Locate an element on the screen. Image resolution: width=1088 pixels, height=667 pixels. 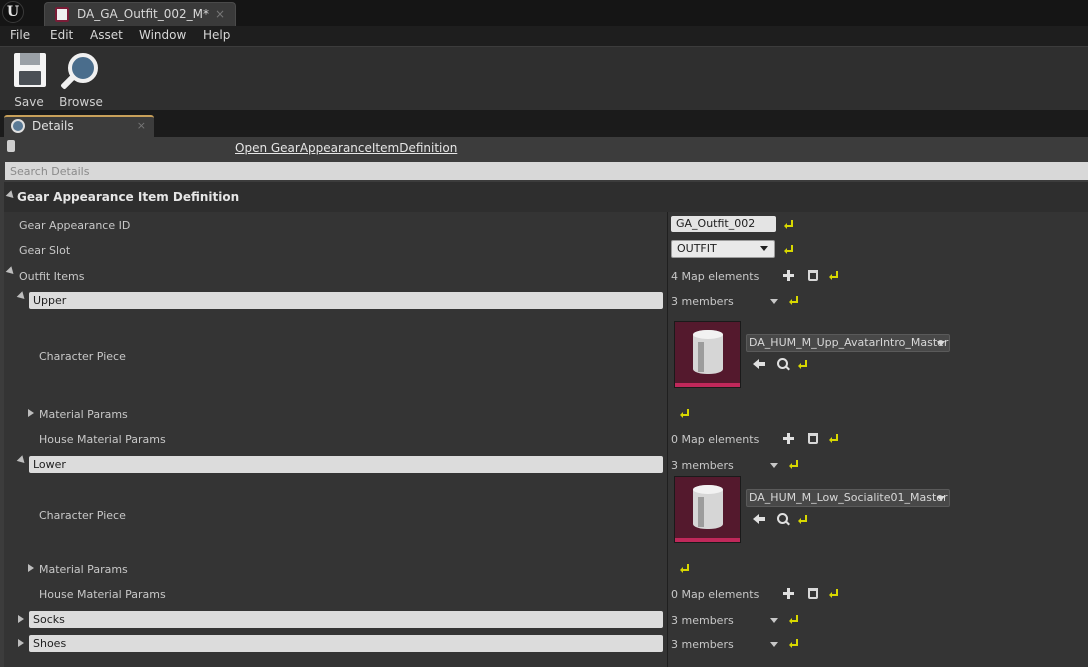
asset-picker-value: DA_HUM_M_Upp_AvatarIntro_Master is located at coordinates (849, 342).